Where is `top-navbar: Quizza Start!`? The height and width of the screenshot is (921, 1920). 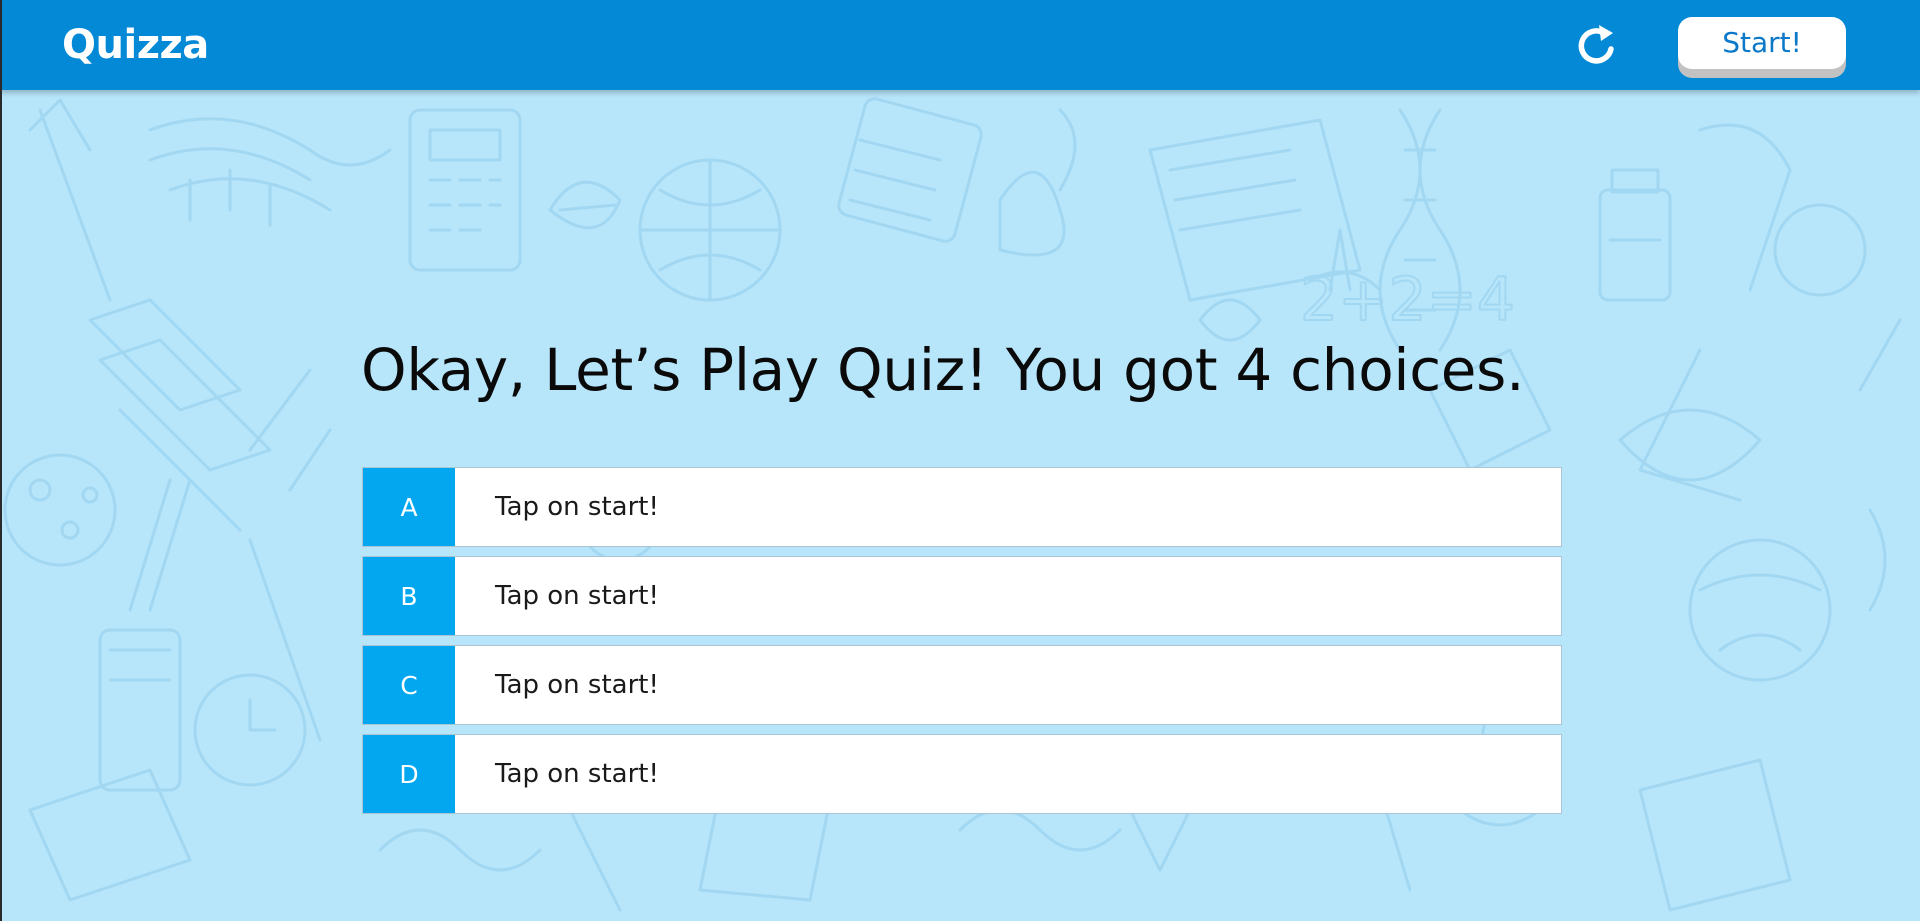 top-navbar: Quizza Start! is located at coordinates (960, 45).